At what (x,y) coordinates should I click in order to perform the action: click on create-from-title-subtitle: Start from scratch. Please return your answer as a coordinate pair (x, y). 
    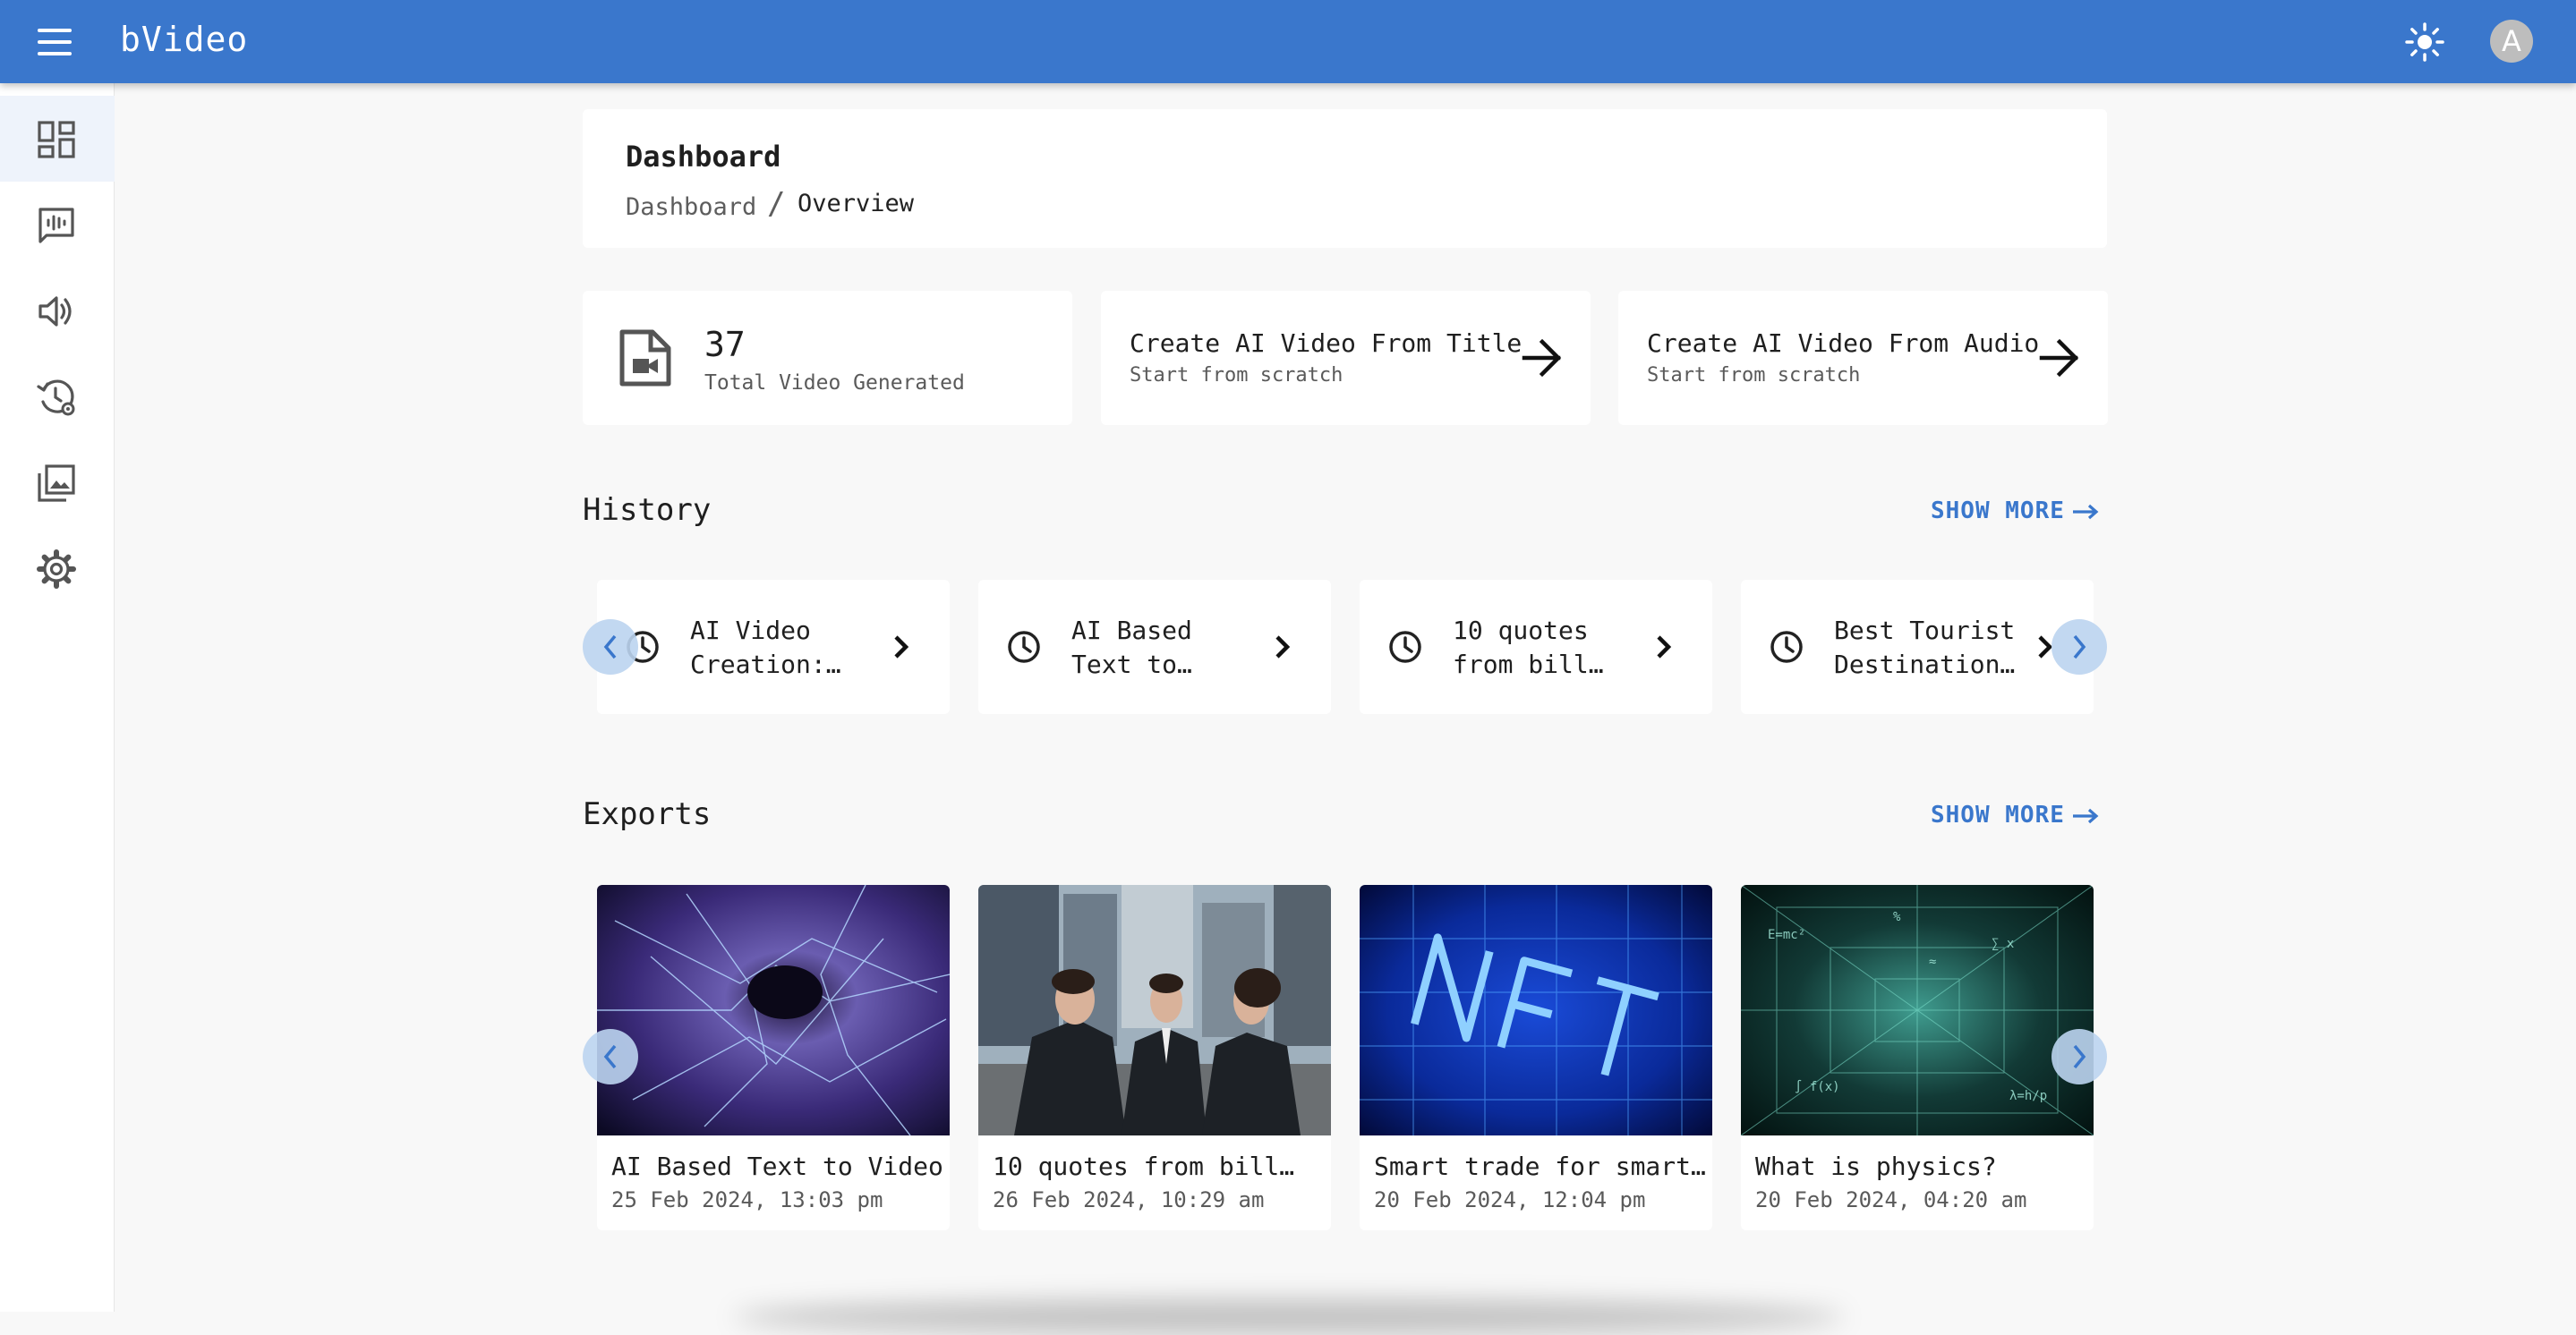
    Looking at the image, I should click on (1236, 375).